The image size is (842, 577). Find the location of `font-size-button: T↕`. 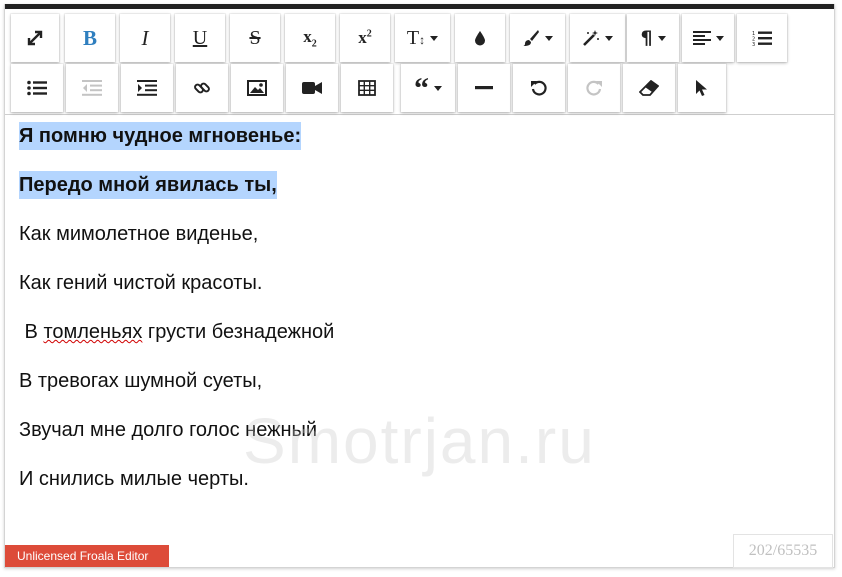

font-size-button: T↕ is located at coordinates (422, 38).